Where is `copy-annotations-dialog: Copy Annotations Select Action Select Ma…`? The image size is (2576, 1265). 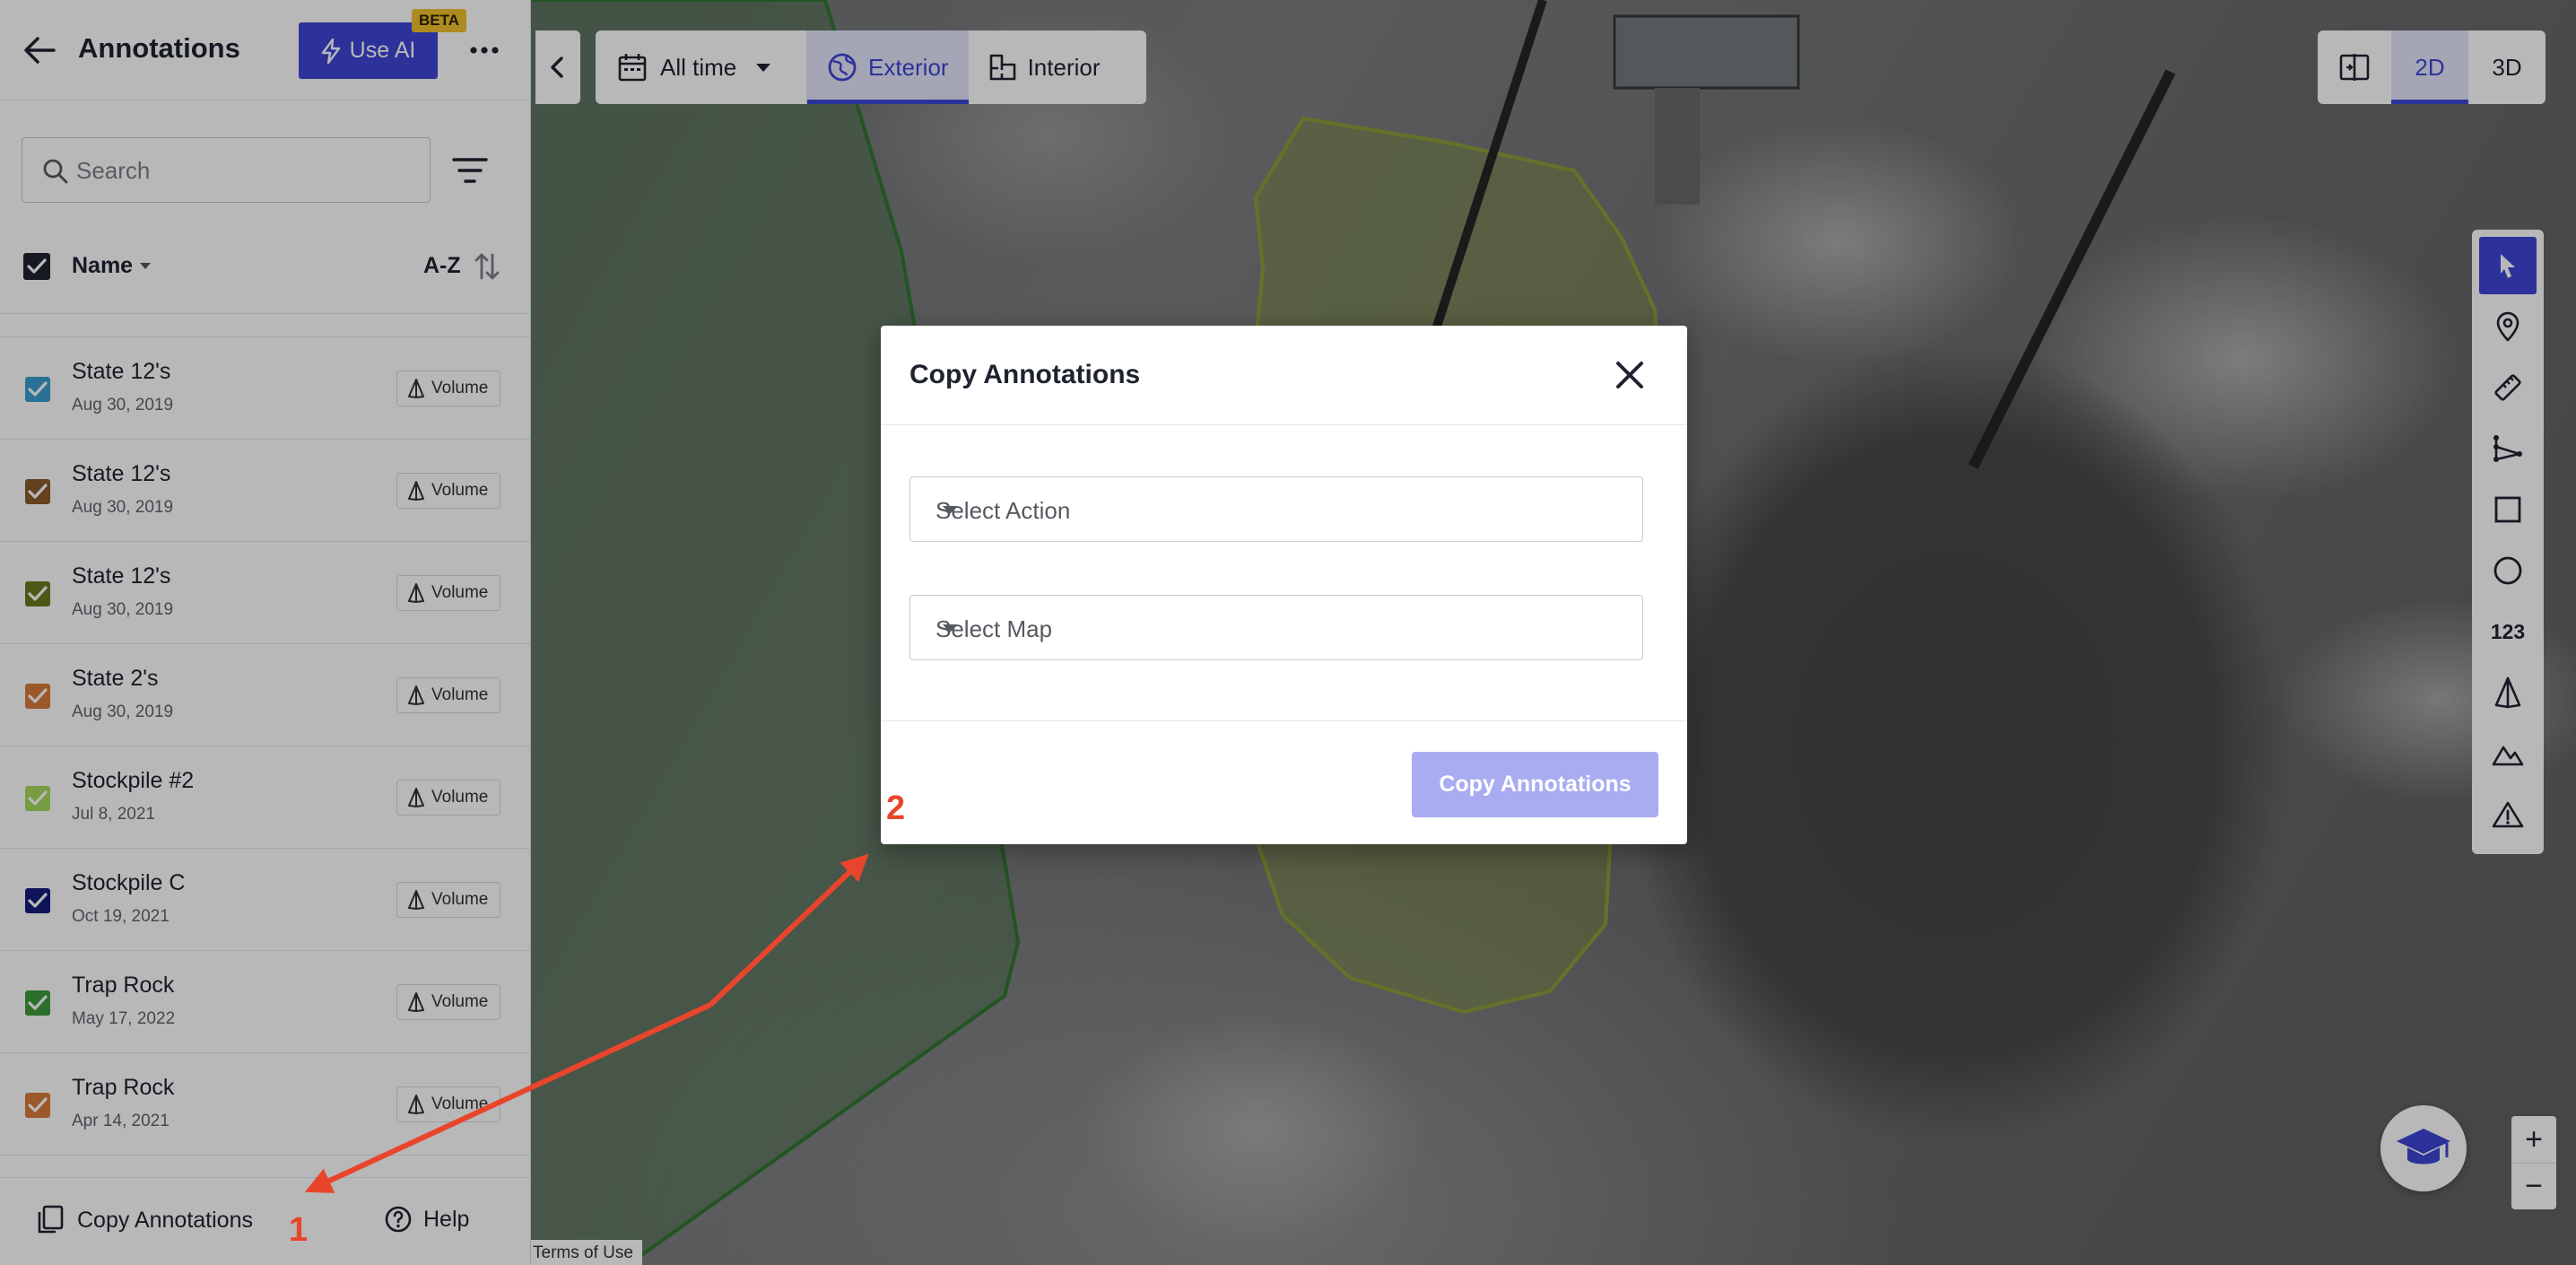 copy-annotations-dialog: Copy Annotations Select Action Select Ma… is located at coordinates (1284, 585).